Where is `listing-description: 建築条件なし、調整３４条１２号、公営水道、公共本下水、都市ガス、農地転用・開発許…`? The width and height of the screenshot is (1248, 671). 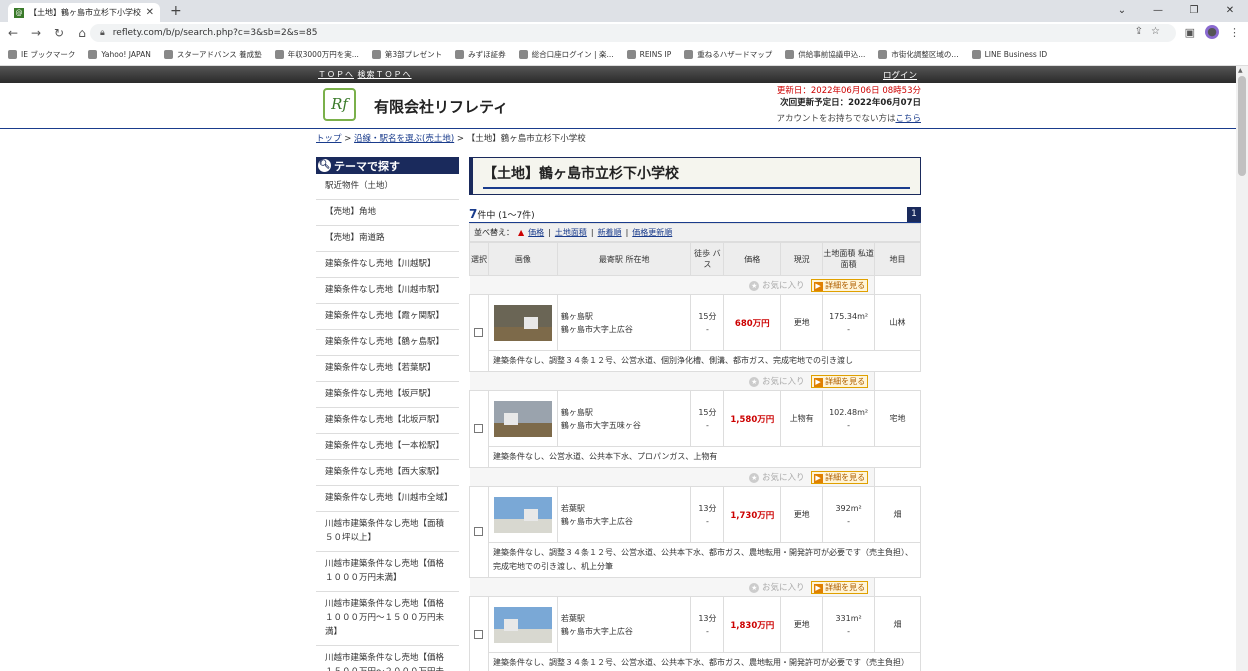 listing-description: 建築条件なし、調整３４条１２号、公営水道、公共本下水、都市ガス、農地転用・開発許… is located at coordinates (704, 661).